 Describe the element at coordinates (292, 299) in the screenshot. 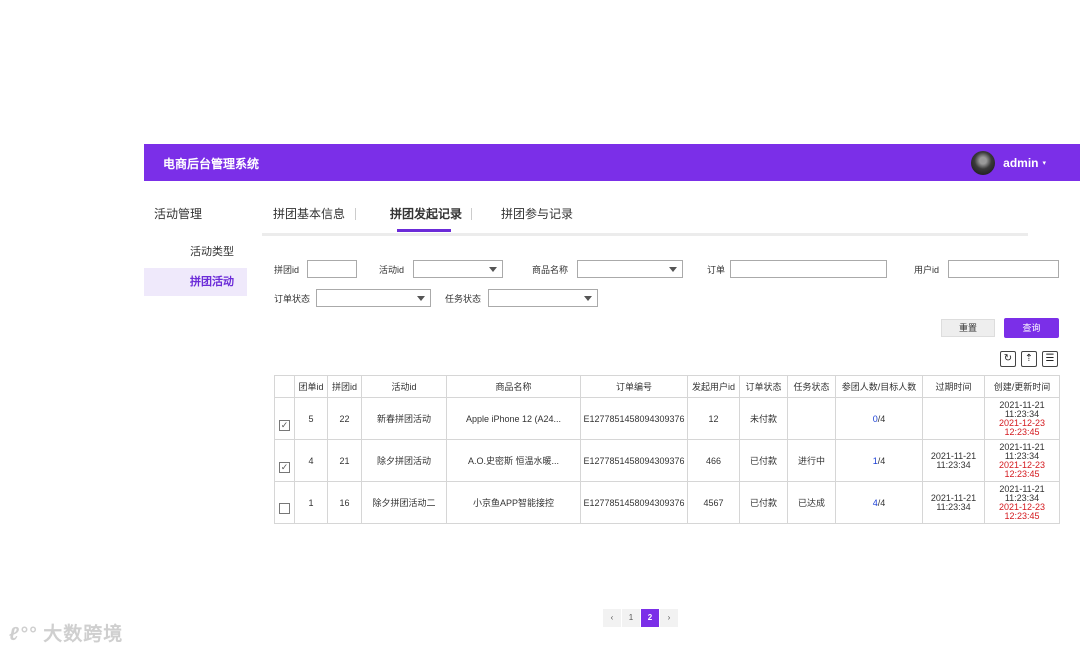

I see `filter-label-order-status: 订单状态` at that location.